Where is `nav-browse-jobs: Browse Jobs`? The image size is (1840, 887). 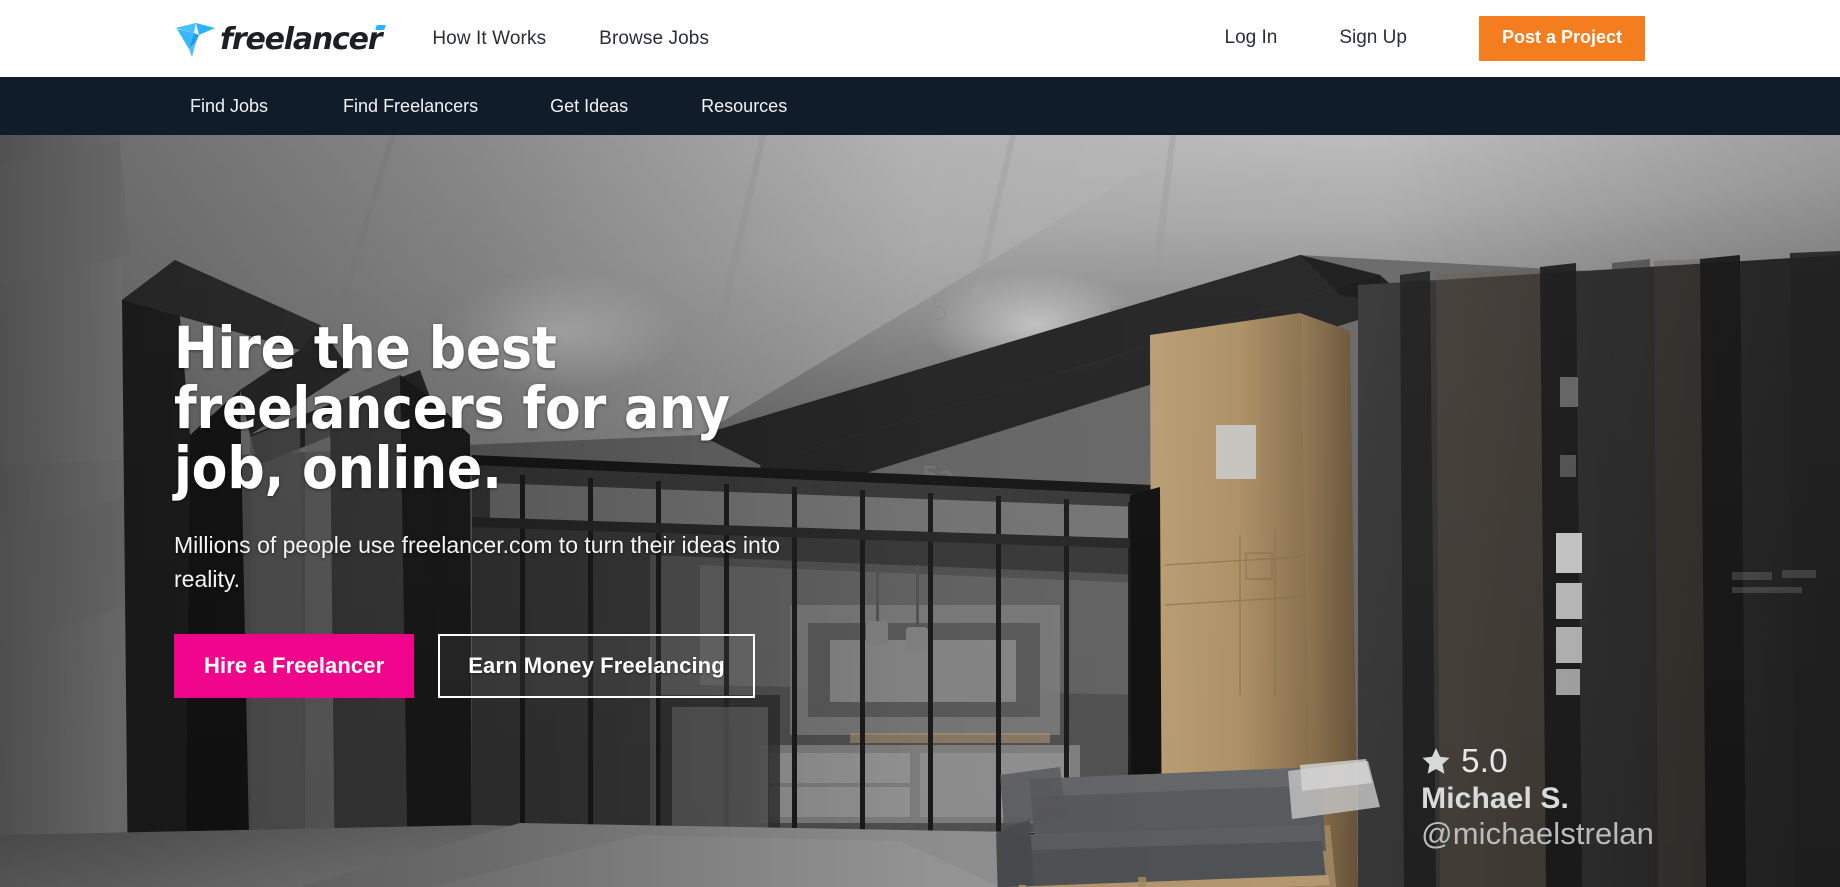 nav-browse-jobs: Browse Jobs is located at coordinates (654, 39).